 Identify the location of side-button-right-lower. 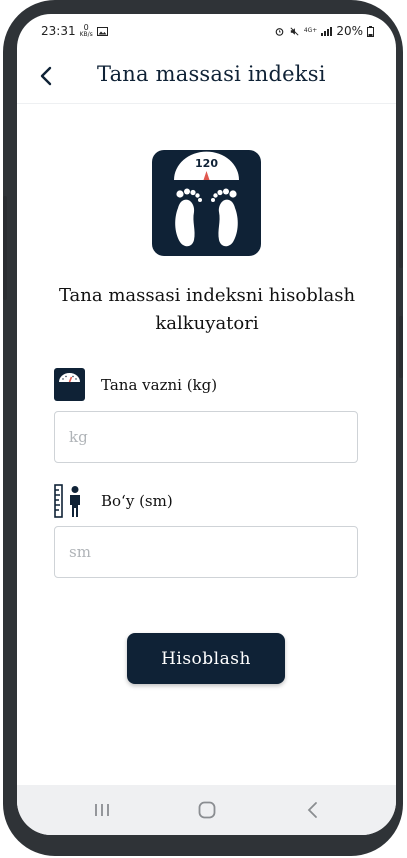
(401, 347).